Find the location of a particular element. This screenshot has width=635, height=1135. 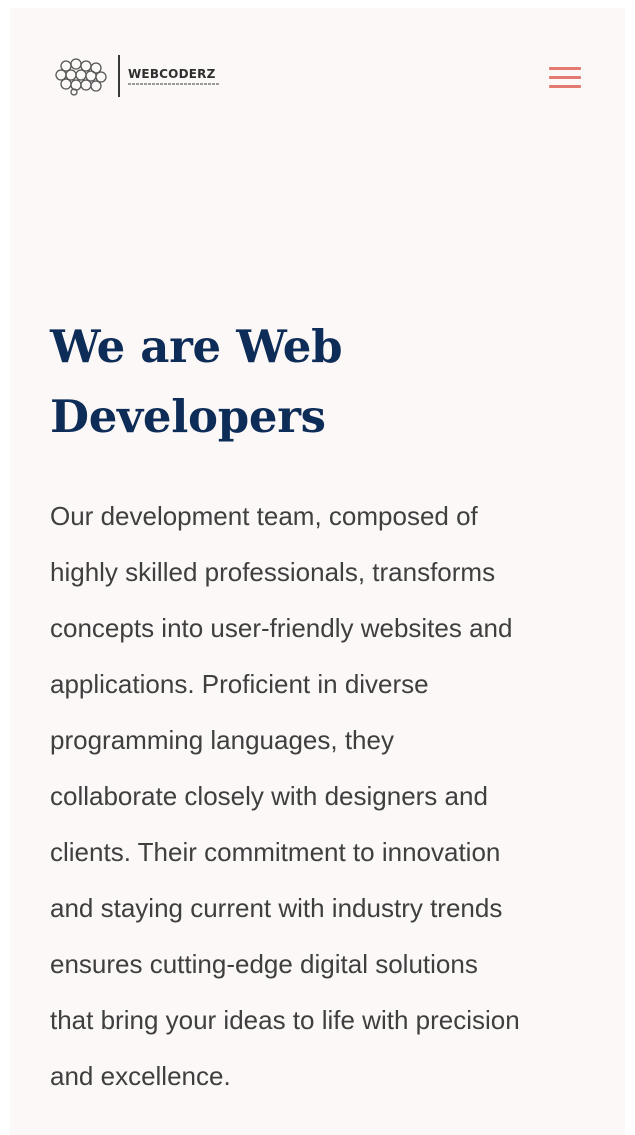

hero-description-line: clients. Their commitment to innovation is located at coordinates (275, 852).